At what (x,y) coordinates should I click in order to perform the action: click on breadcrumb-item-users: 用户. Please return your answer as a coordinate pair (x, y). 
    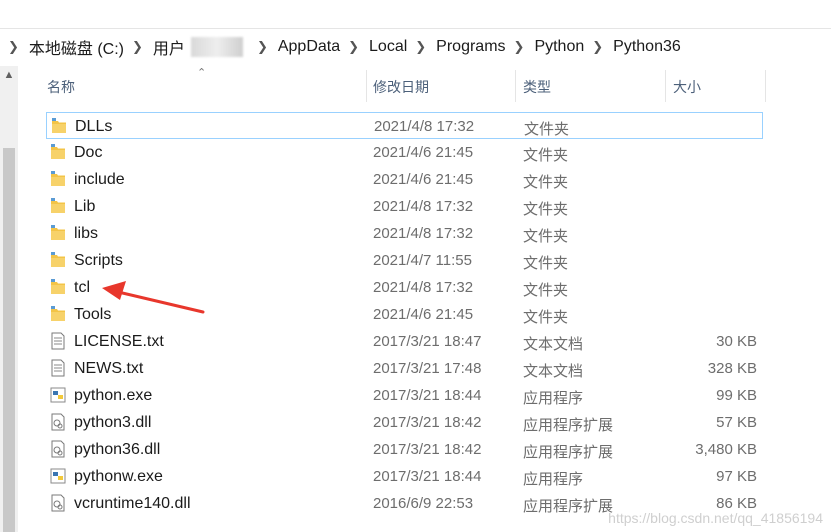
    Looking at the image, I should click on (169, 47).